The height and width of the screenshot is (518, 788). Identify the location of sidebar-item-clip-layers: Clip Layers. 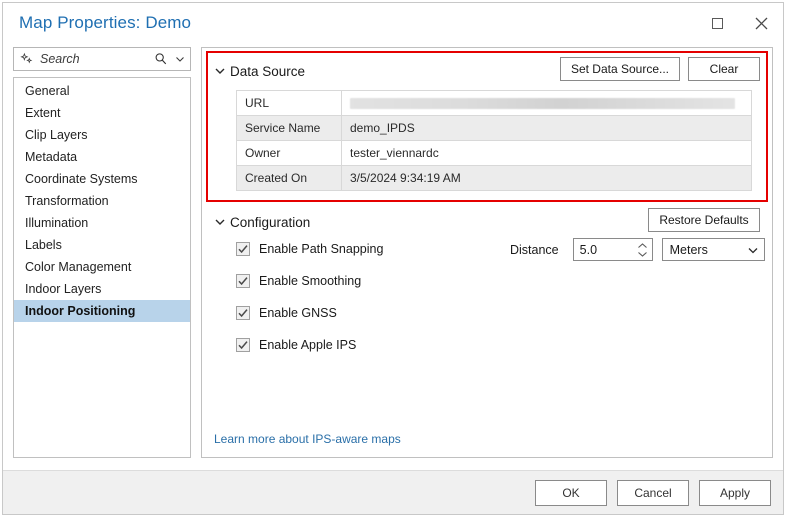
(102, 135).